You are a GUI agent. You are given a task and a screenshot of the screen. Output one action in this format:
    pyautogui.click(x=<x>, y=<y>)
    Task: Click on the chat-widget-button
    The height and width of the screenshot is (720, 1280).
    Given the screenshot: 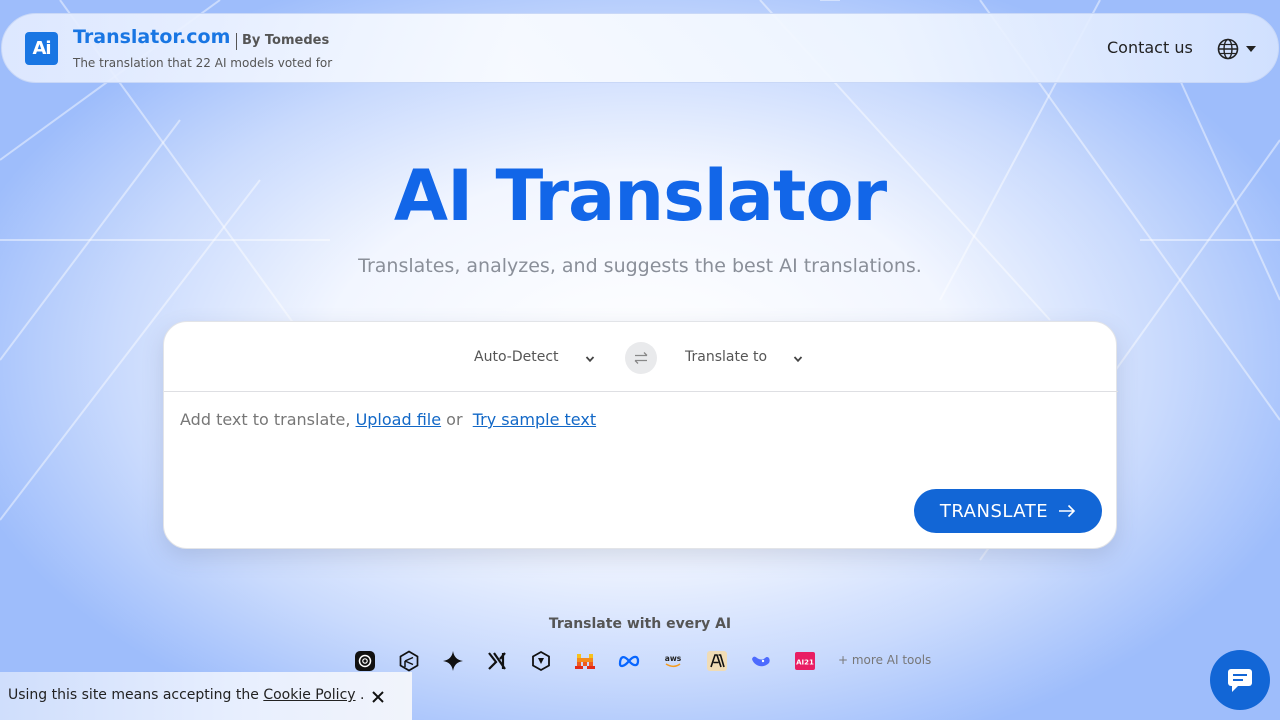 What is the action you would take?
    pyautogui.click(x=1240, y=680)
    